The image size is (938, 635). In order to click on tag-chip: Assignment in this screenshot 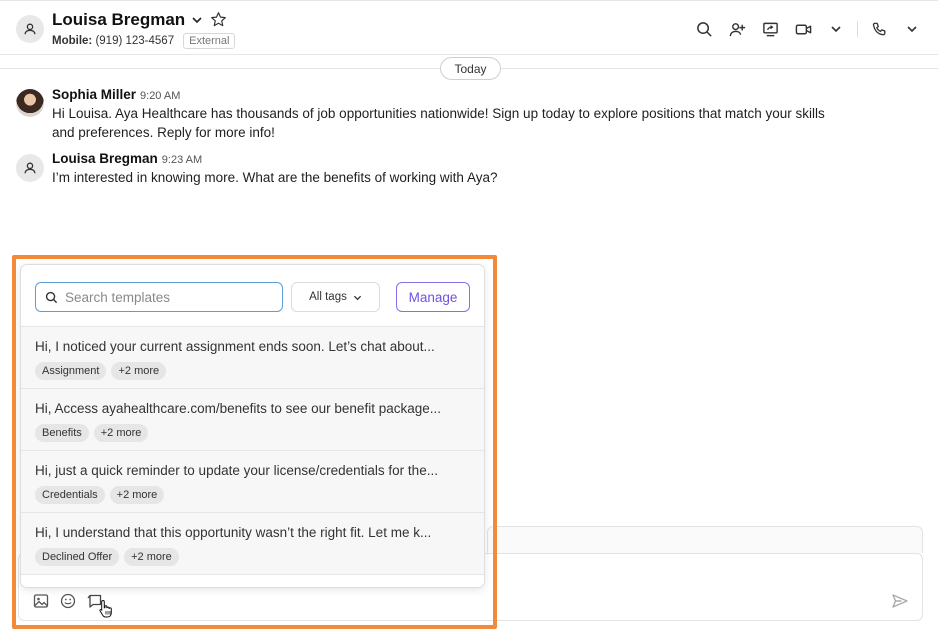, I will do `click(71, 371)`.